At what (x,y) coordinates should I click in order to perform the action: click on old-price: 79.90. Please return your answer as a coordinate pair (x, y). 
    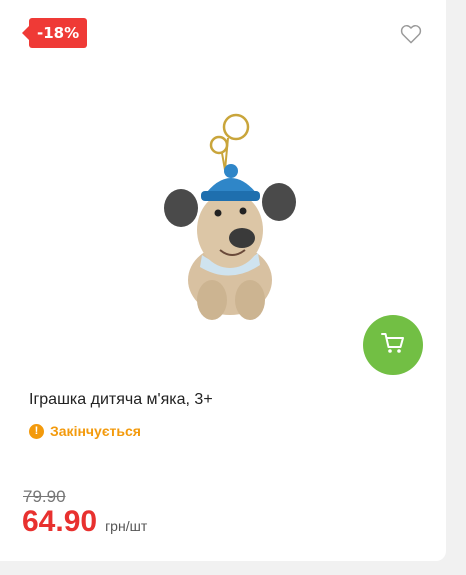
    Looking at the image, I should click on (44, 496).